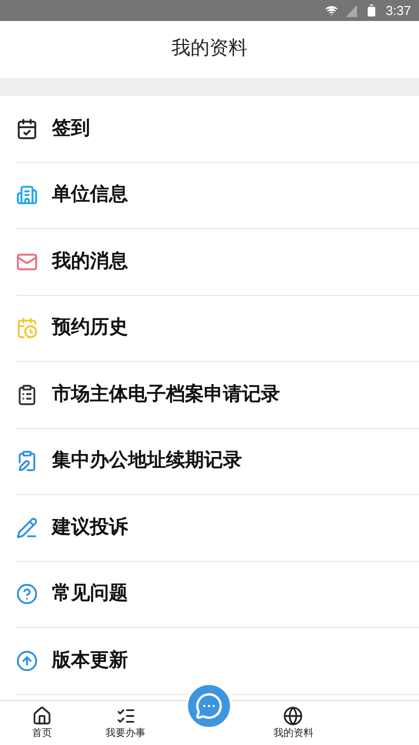  I want to click on signal-icon, so click(351, 10).